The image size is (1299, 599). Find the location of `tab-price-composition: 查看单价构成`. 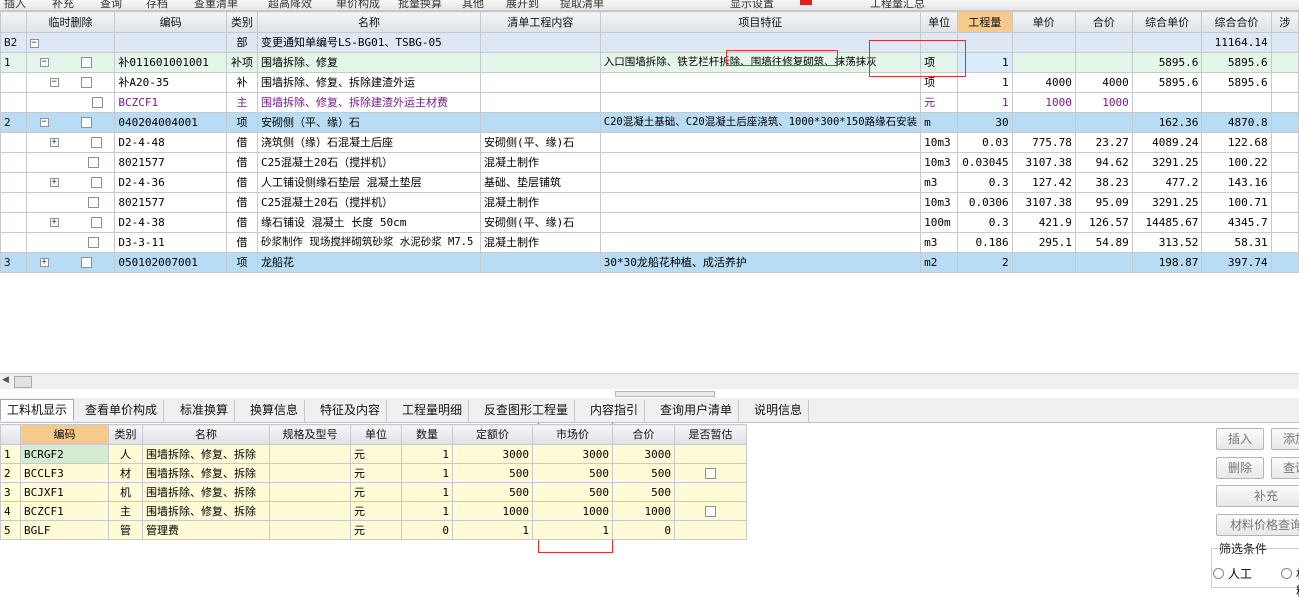

tab-price-composition: 查看单价构成 is located at coordinates (122, 411).